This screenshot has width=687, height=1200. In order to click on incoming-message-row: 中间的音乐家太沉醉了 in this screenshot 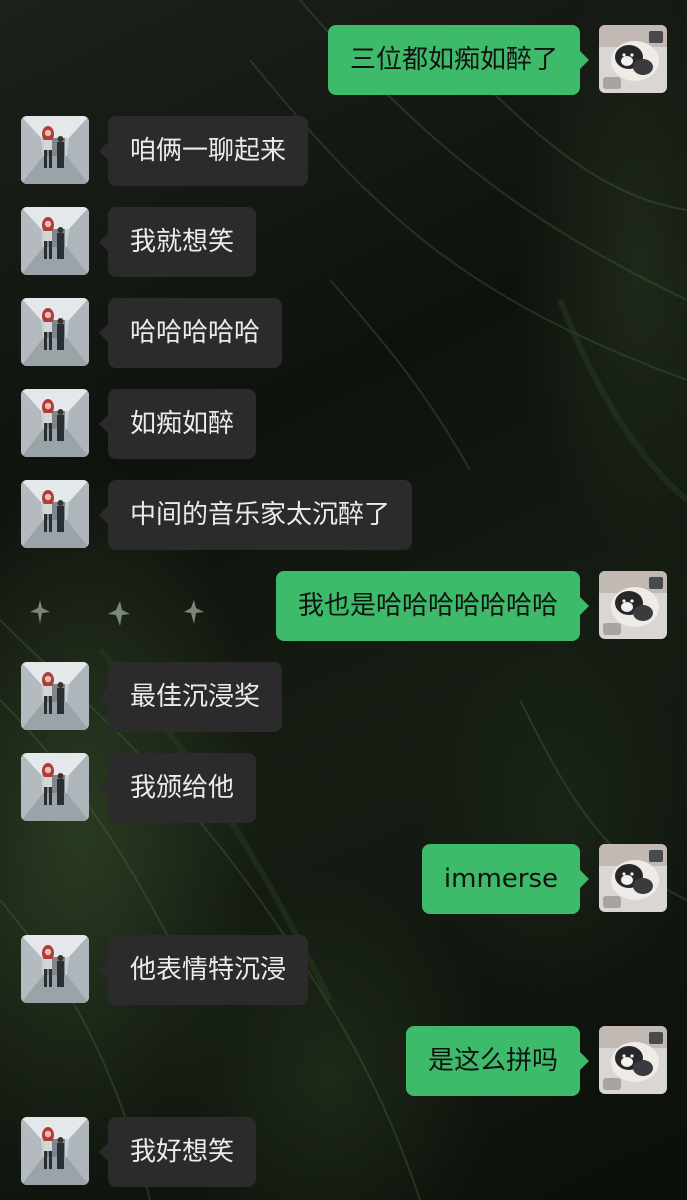, I will do `click(343, 515)`.